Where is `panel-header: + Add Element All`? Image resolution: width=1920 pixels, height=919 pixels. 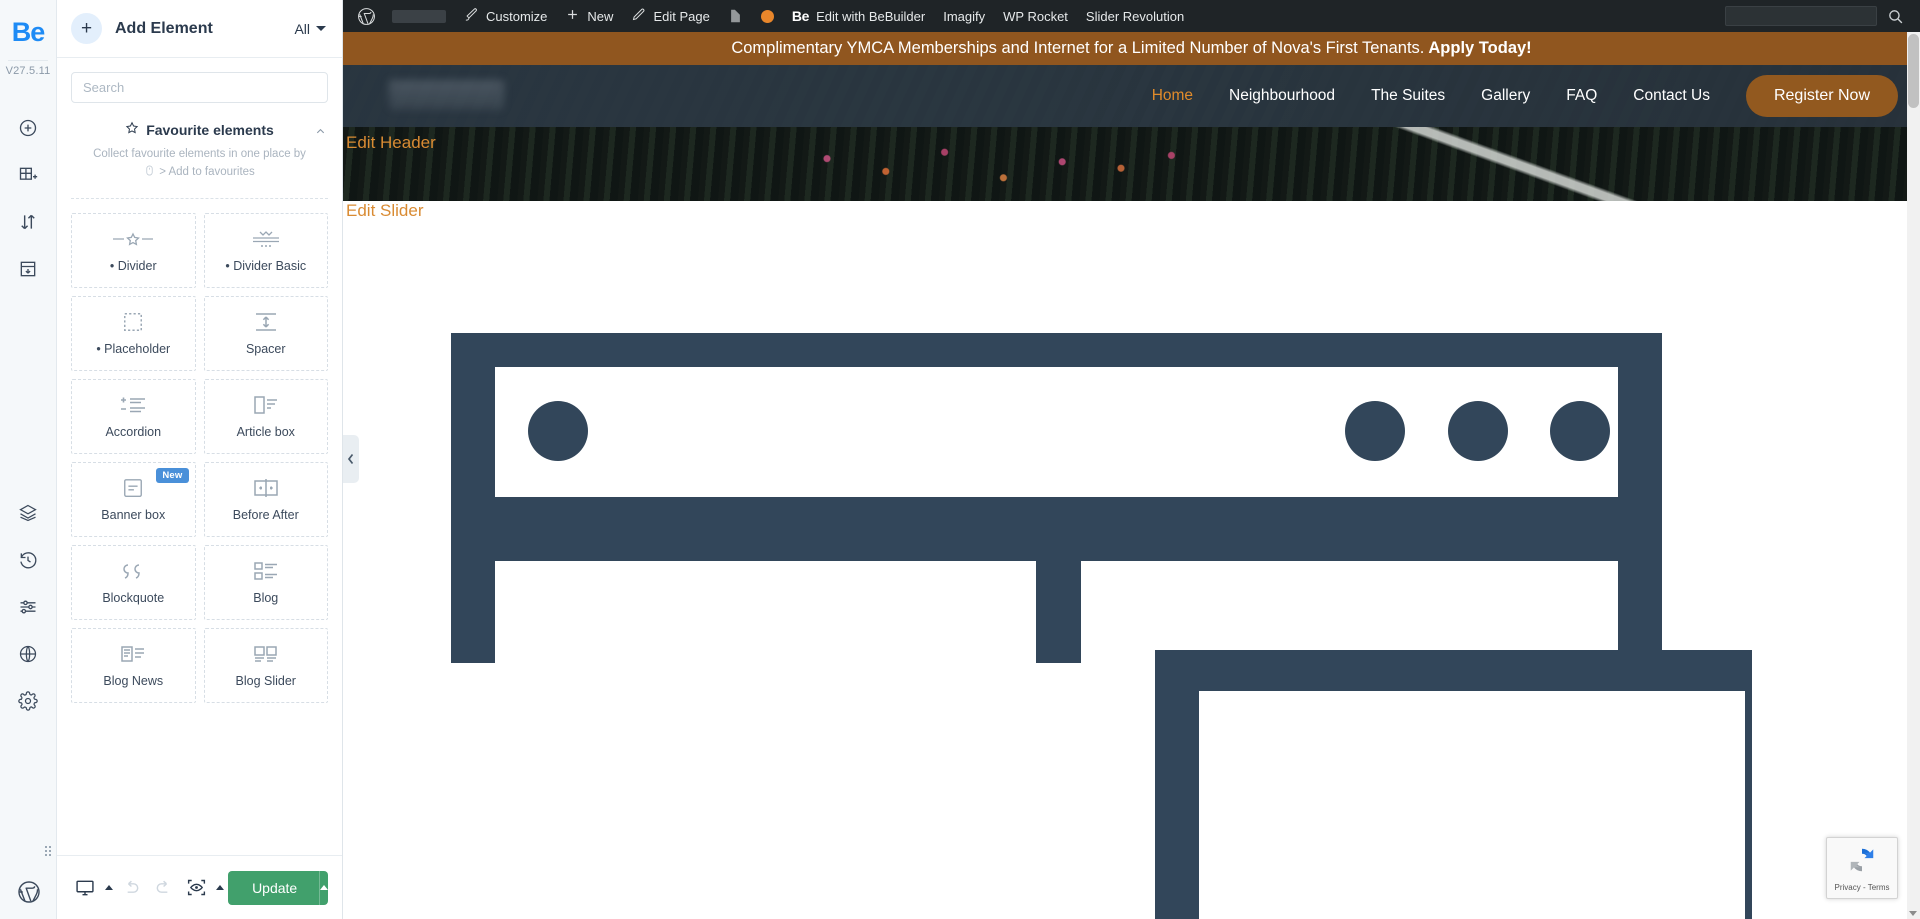 panel-header: + Add Element All is located at coordinates (199, 29).